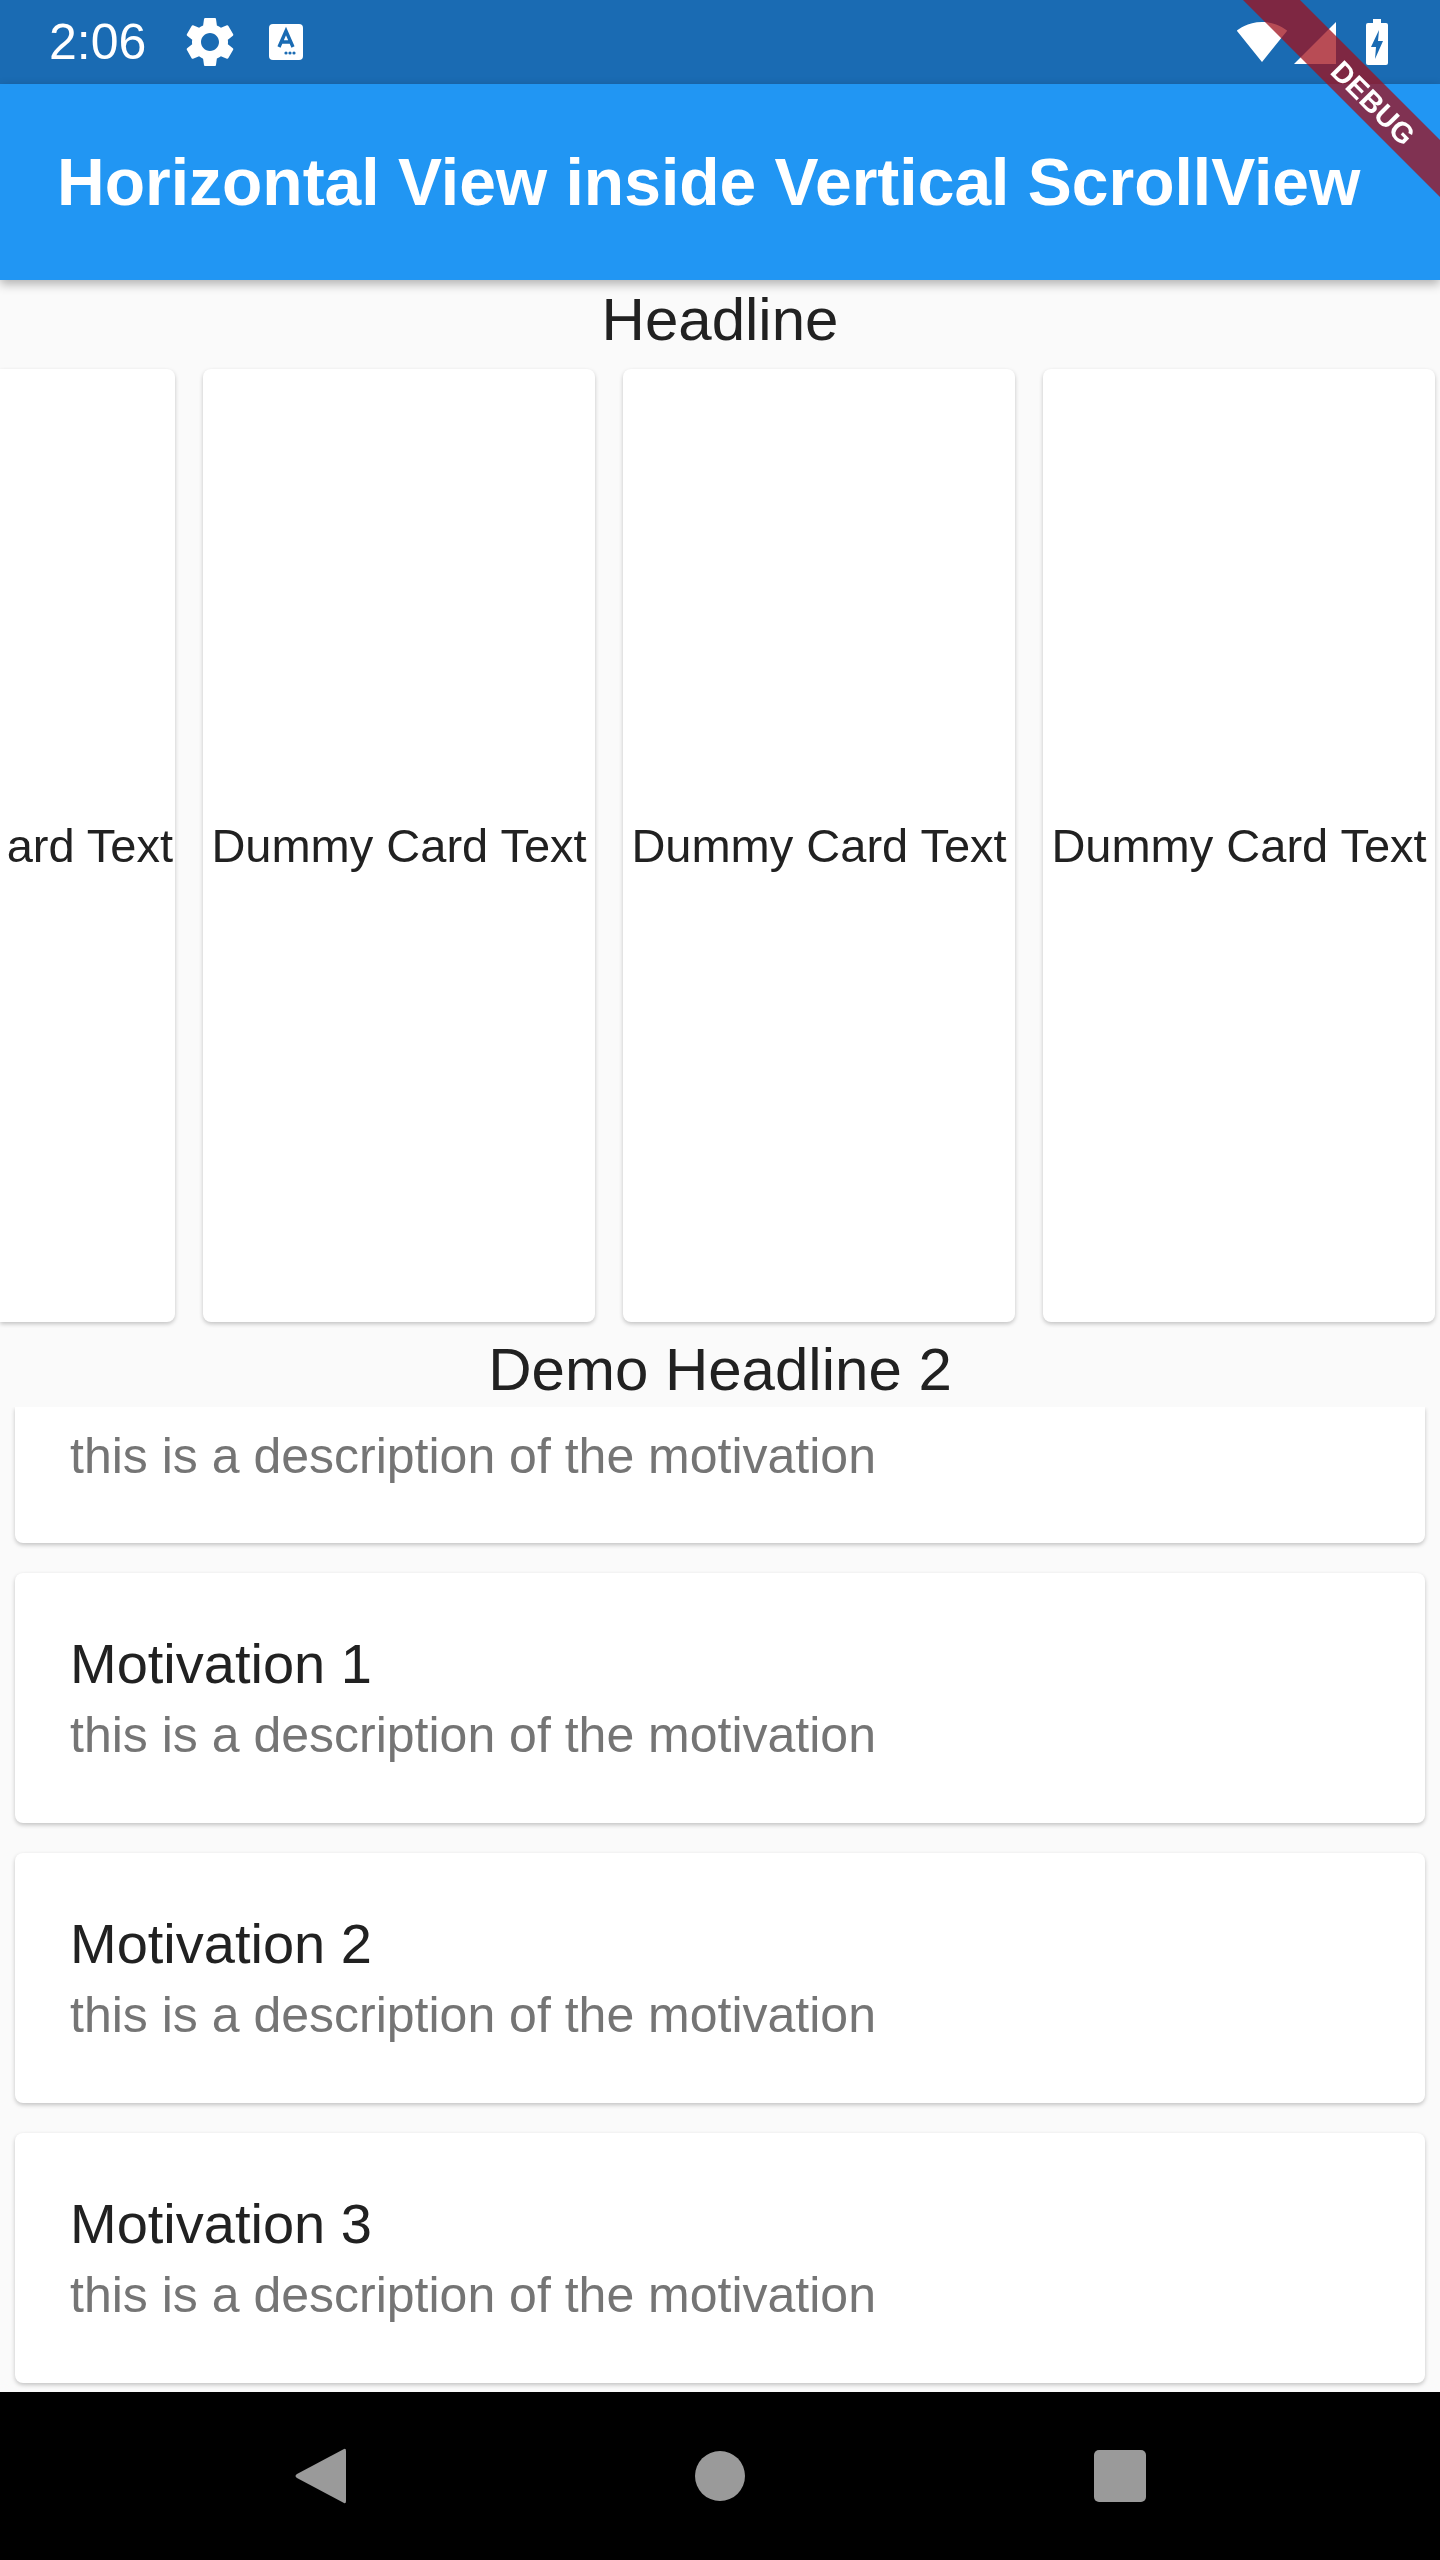 The image size is (1440, 2560). Describe the element at coordinates (709, 182) in the screenshot. I see `app-bar-title: Horizontal View inside Vertical ScrollView` at that location.